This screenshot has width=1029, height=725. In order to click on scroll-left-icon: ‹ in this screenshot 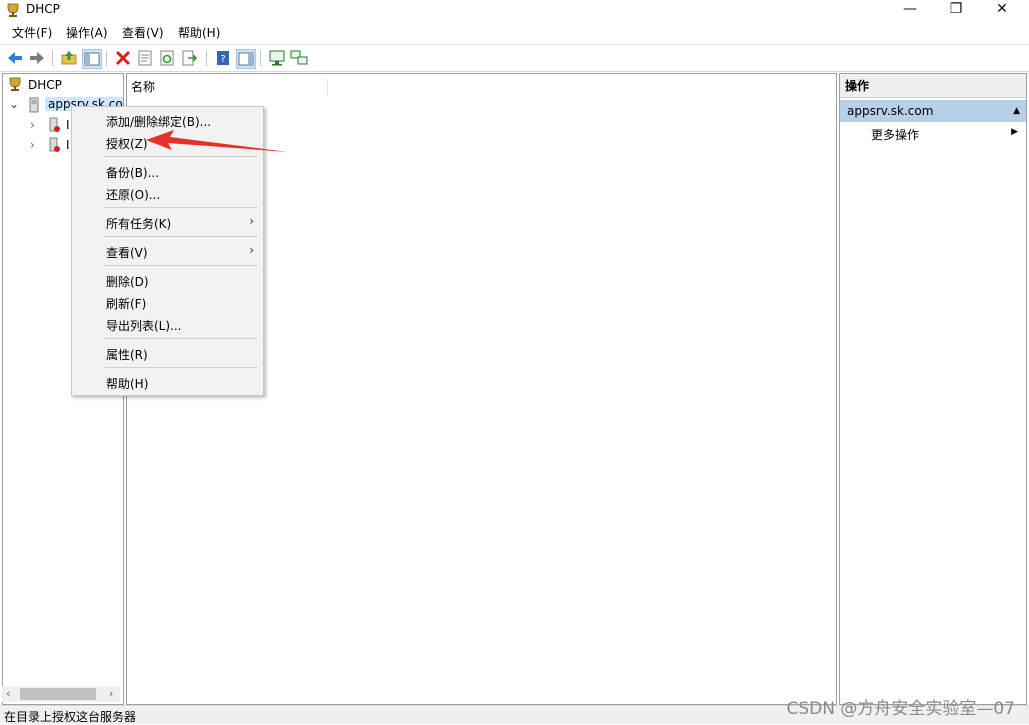, I will do `click(8, 694)`.